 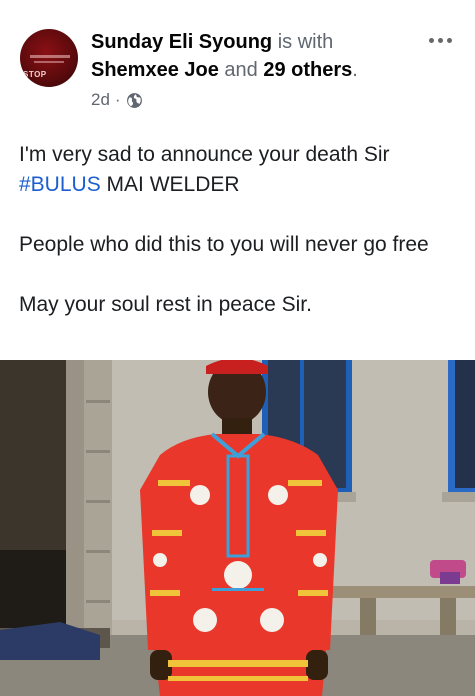 I want to click on paragraph-1-line-2: #BULUS MAI WELDER, so click(x=239, y=185).